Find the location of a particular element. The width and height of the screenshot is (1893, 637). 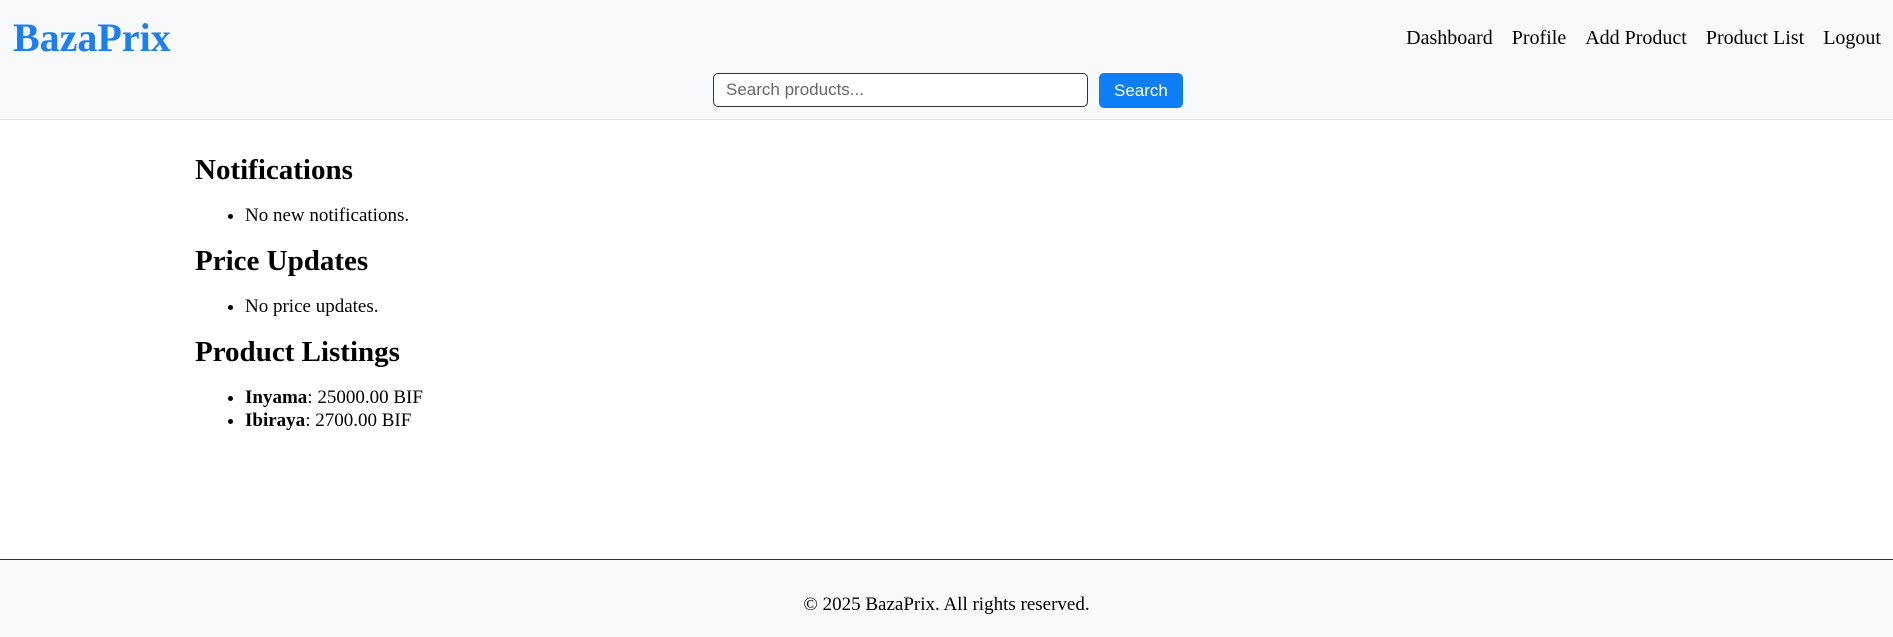

list-item: Inyama: 25000.00 BIF is located at coordinates (334, 397).